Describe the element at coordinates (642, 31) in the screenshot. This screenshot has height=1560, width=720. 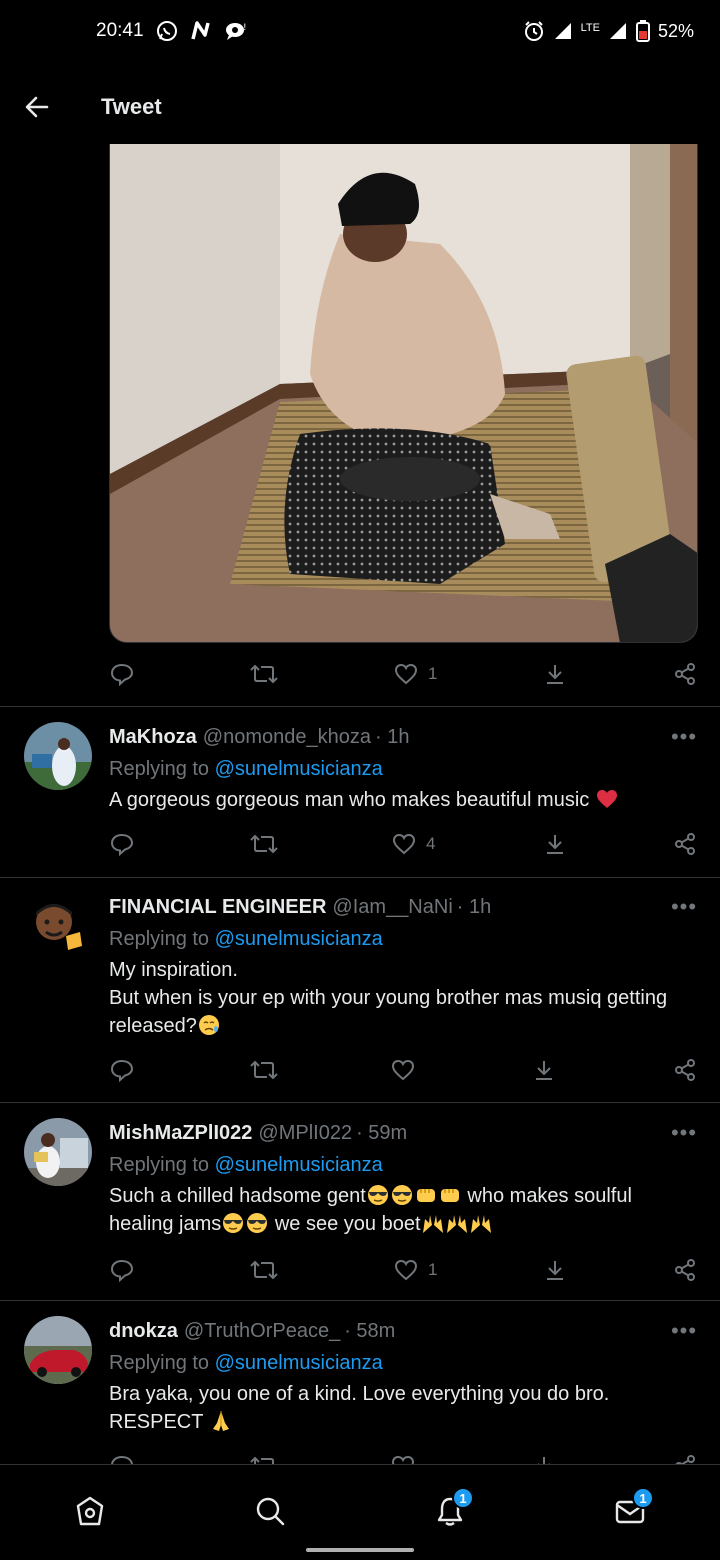
I see `battery-icon` at that location.